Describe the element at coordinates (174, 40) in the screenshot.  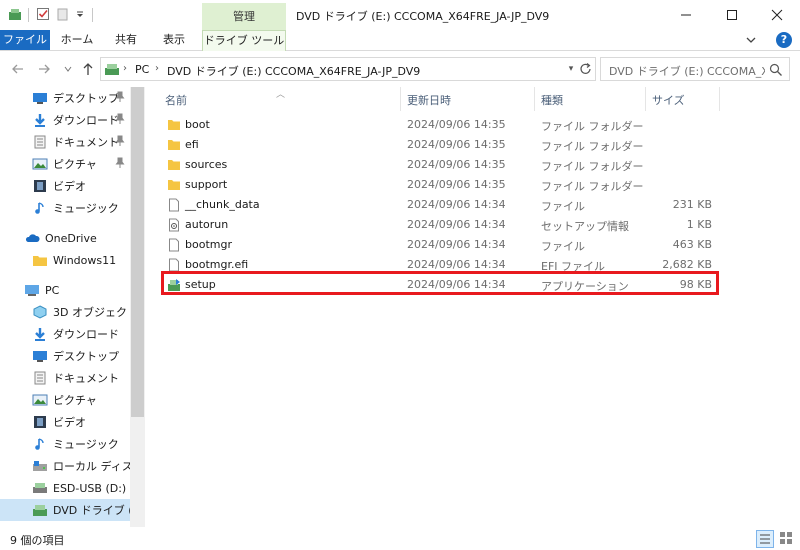
I see `tab-view: 表示` at that location.